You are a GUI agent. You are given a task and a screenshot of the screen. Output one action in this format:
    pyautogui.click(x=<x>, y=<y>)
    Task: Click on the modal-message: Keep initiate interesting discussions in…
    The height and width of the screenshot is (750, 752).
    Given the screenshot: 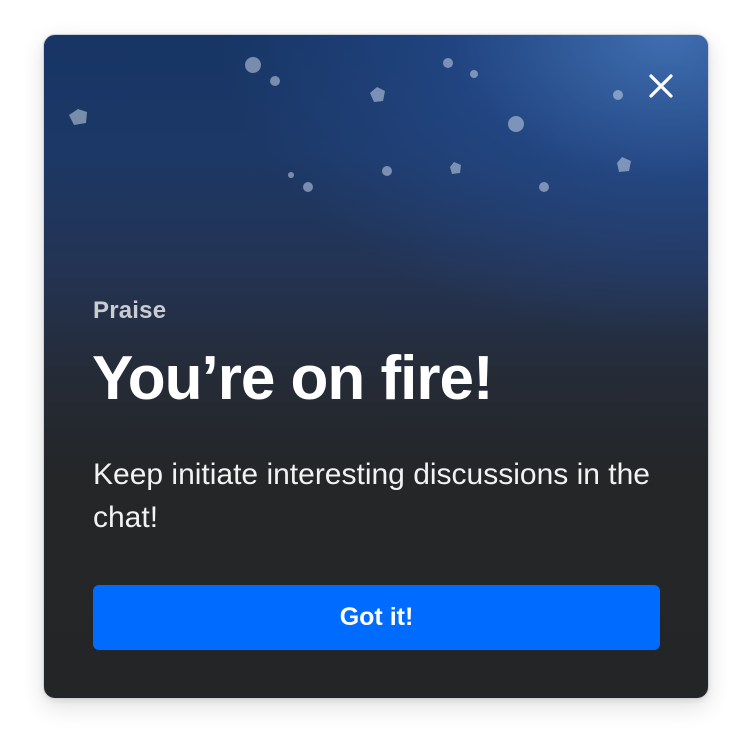 What is the action you would take?
    pyautogui.click(x=371, y=496)
    